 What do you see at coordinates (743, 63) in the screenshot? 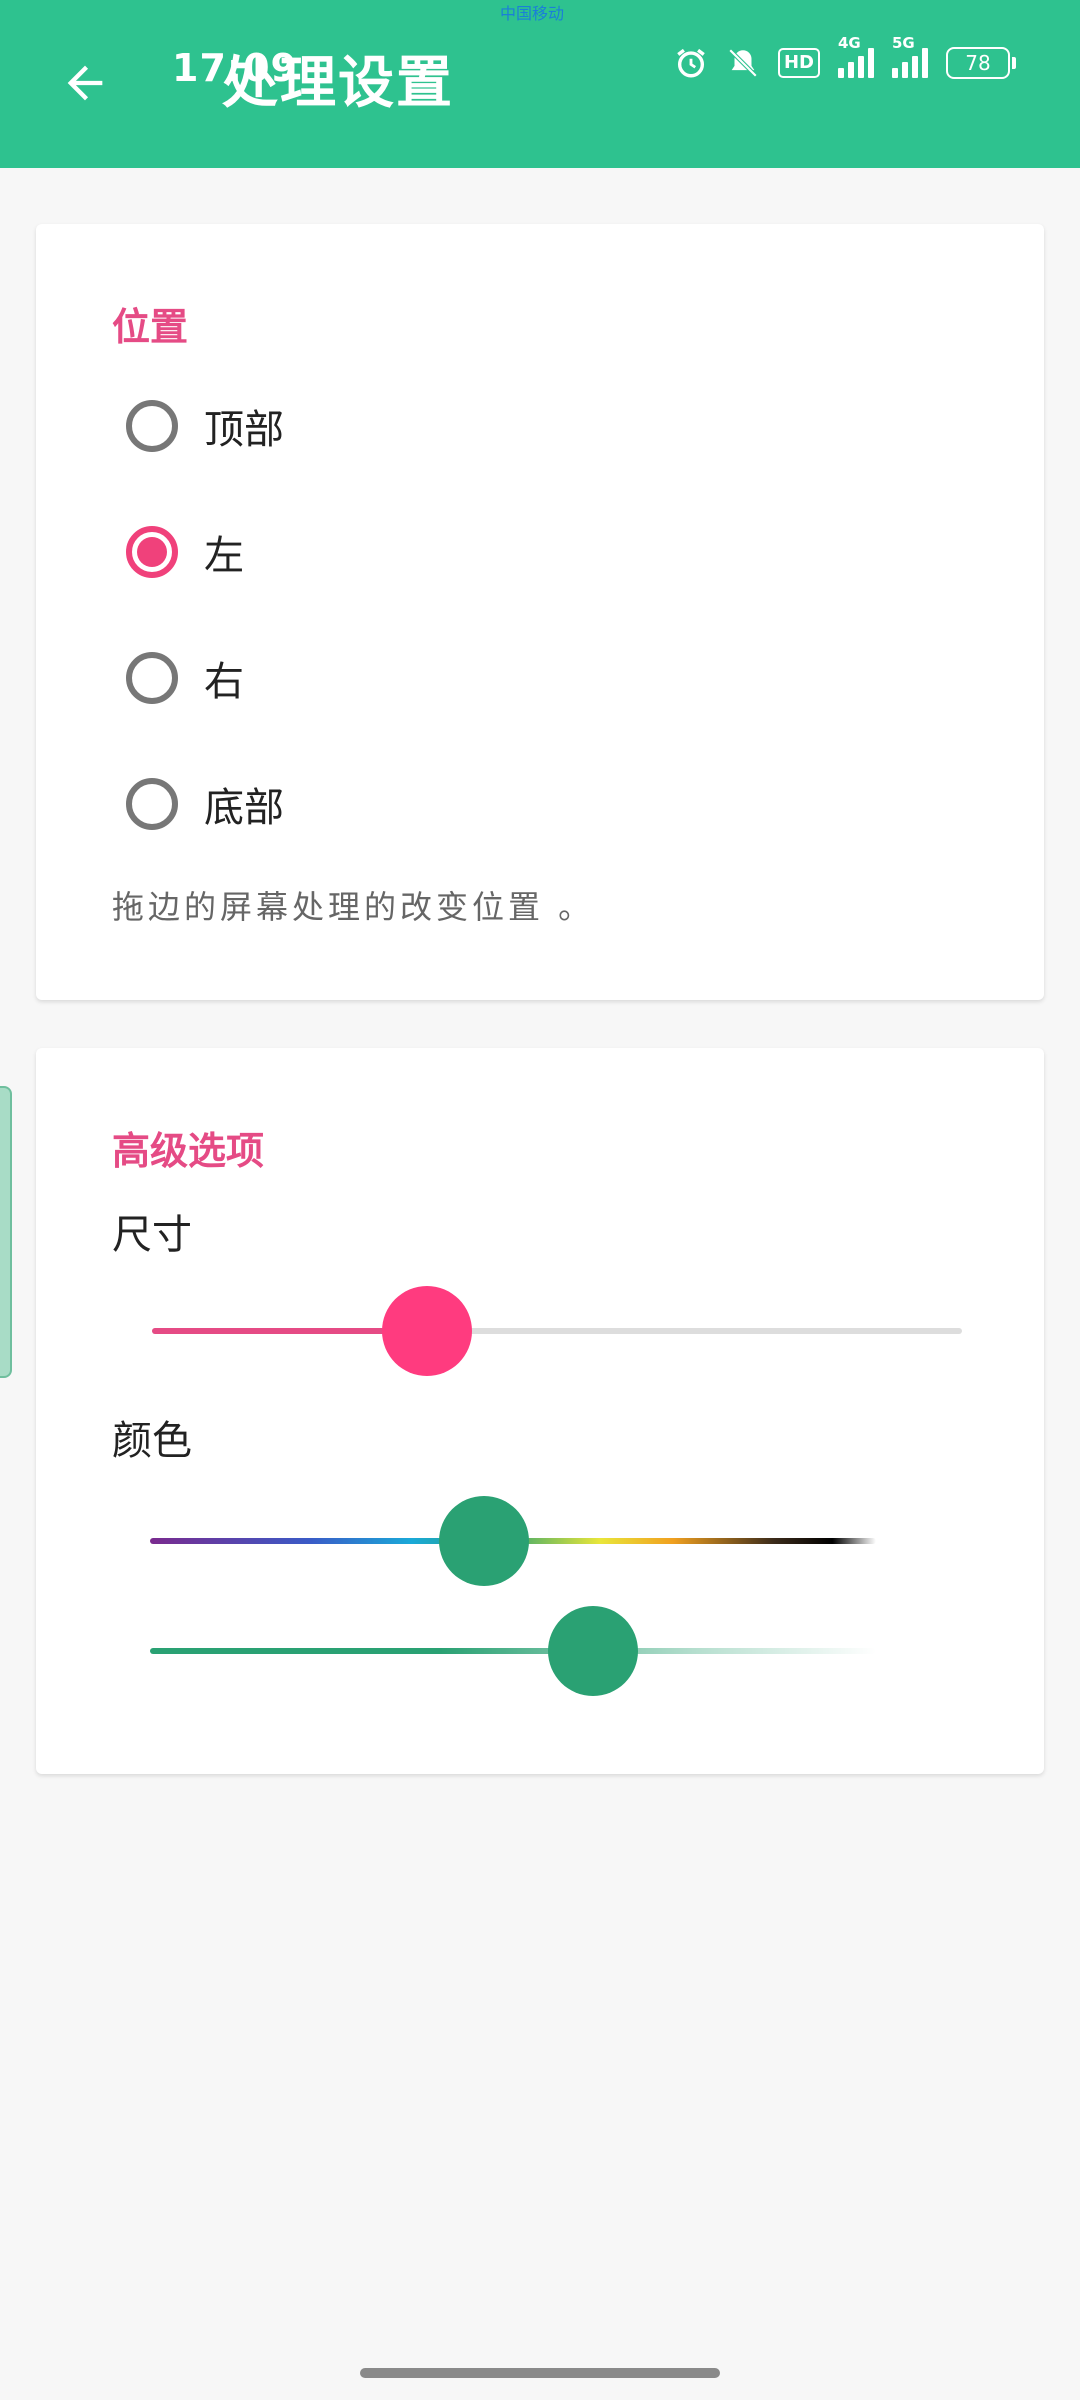
I see `bell-muted-icon` at bounding box center [743, 63].